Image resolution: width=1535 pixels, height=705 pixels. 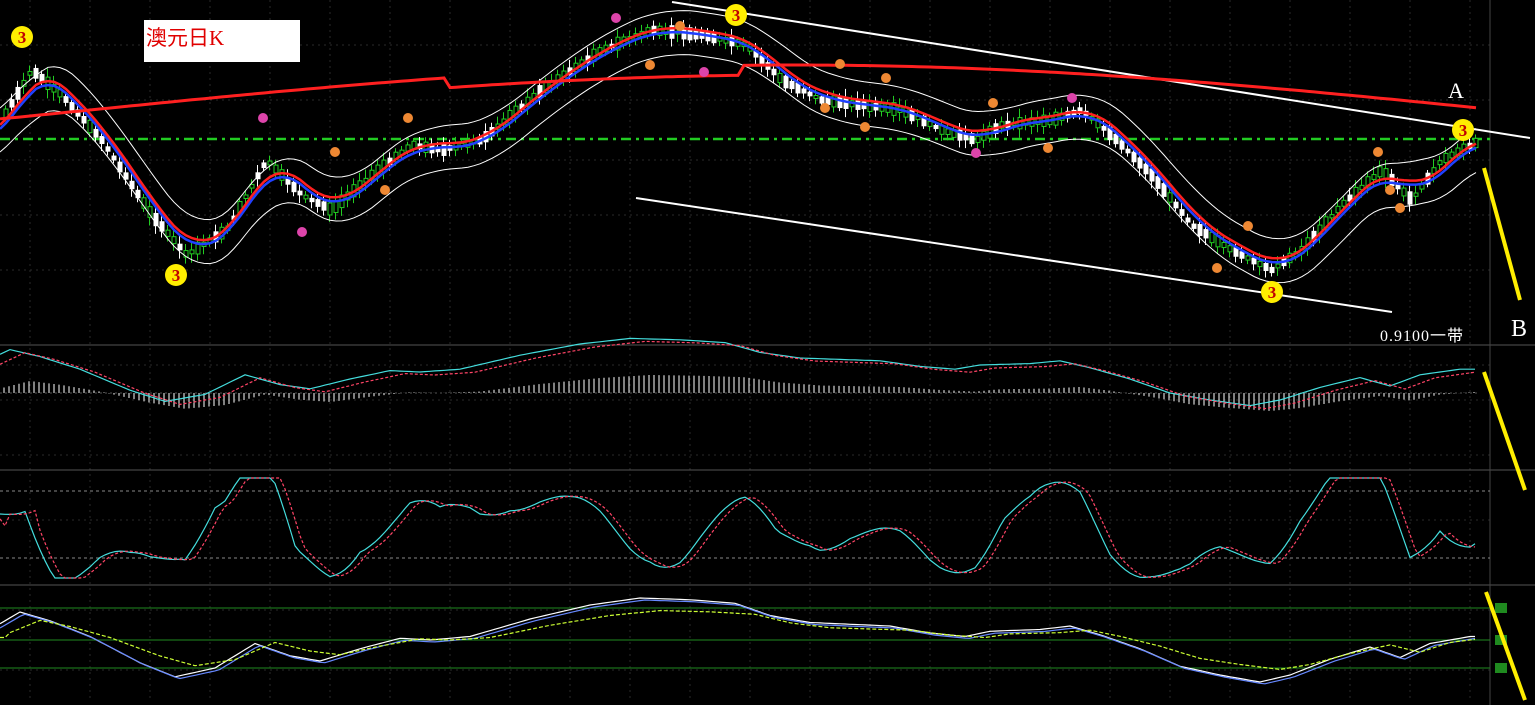 What do you see at coordinates (1456, 90) in the screenshot?
I see `trend-label-a: A` at bounding box center [1456, 90].